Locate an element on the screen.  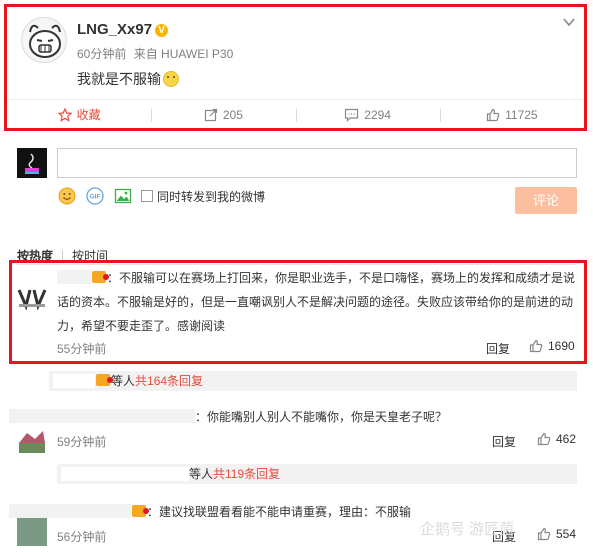
comment-like-button: 462 is located at coordinates (556, 439).